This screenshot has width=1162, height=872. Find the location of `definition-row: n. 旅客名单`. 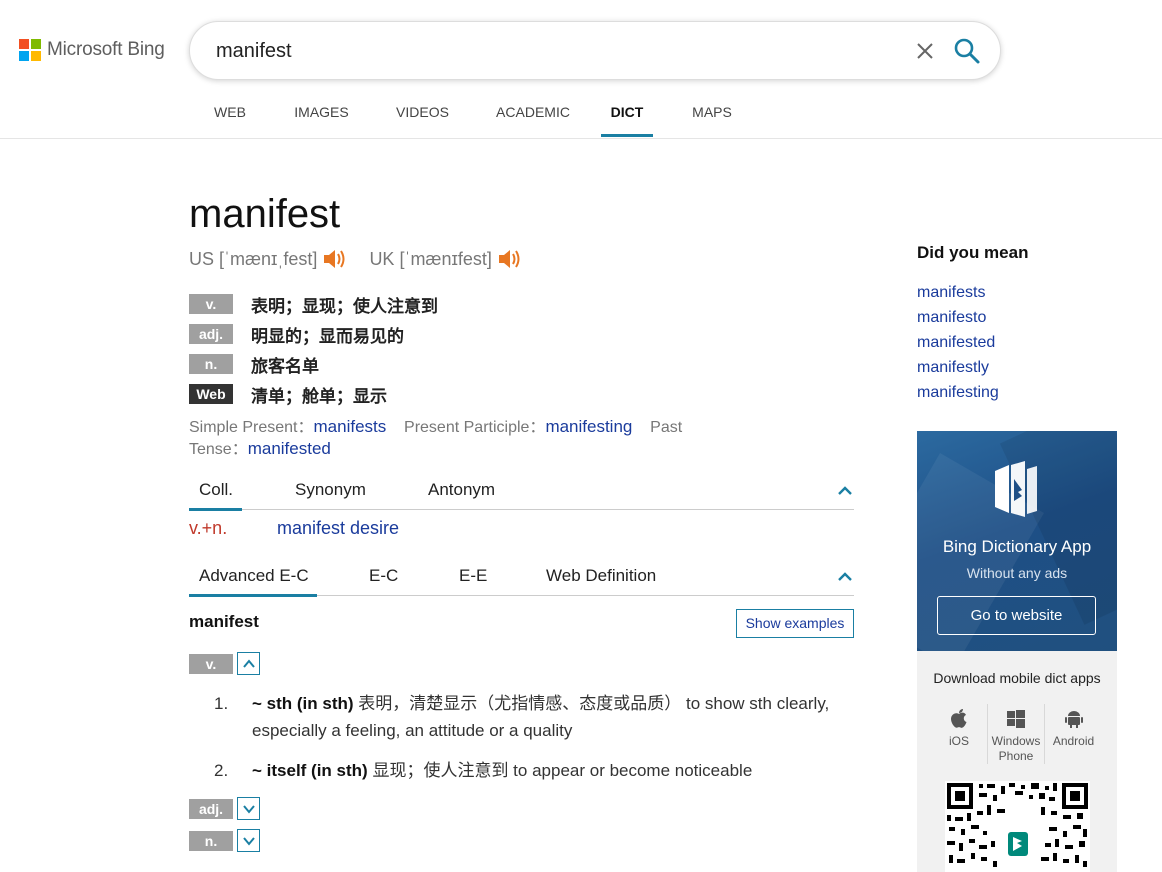

definition-row: n. 旅客名单 is located at coordinates (313, 364).